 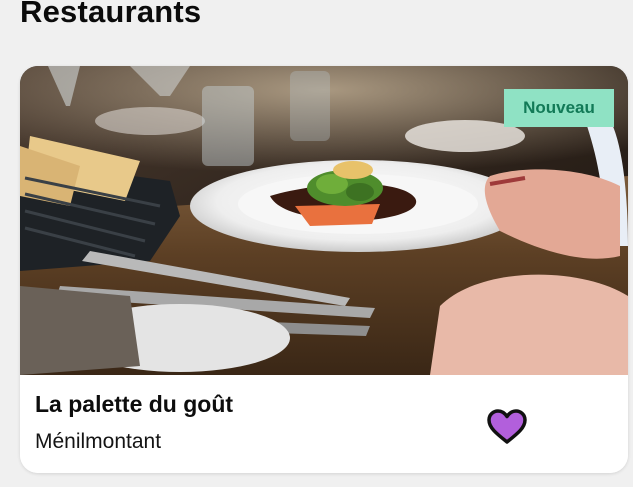 What do you see at coordinates (559, 108) in the screenshot?
I see `new-badge: Nouveau` at bounding box center [559, 108].